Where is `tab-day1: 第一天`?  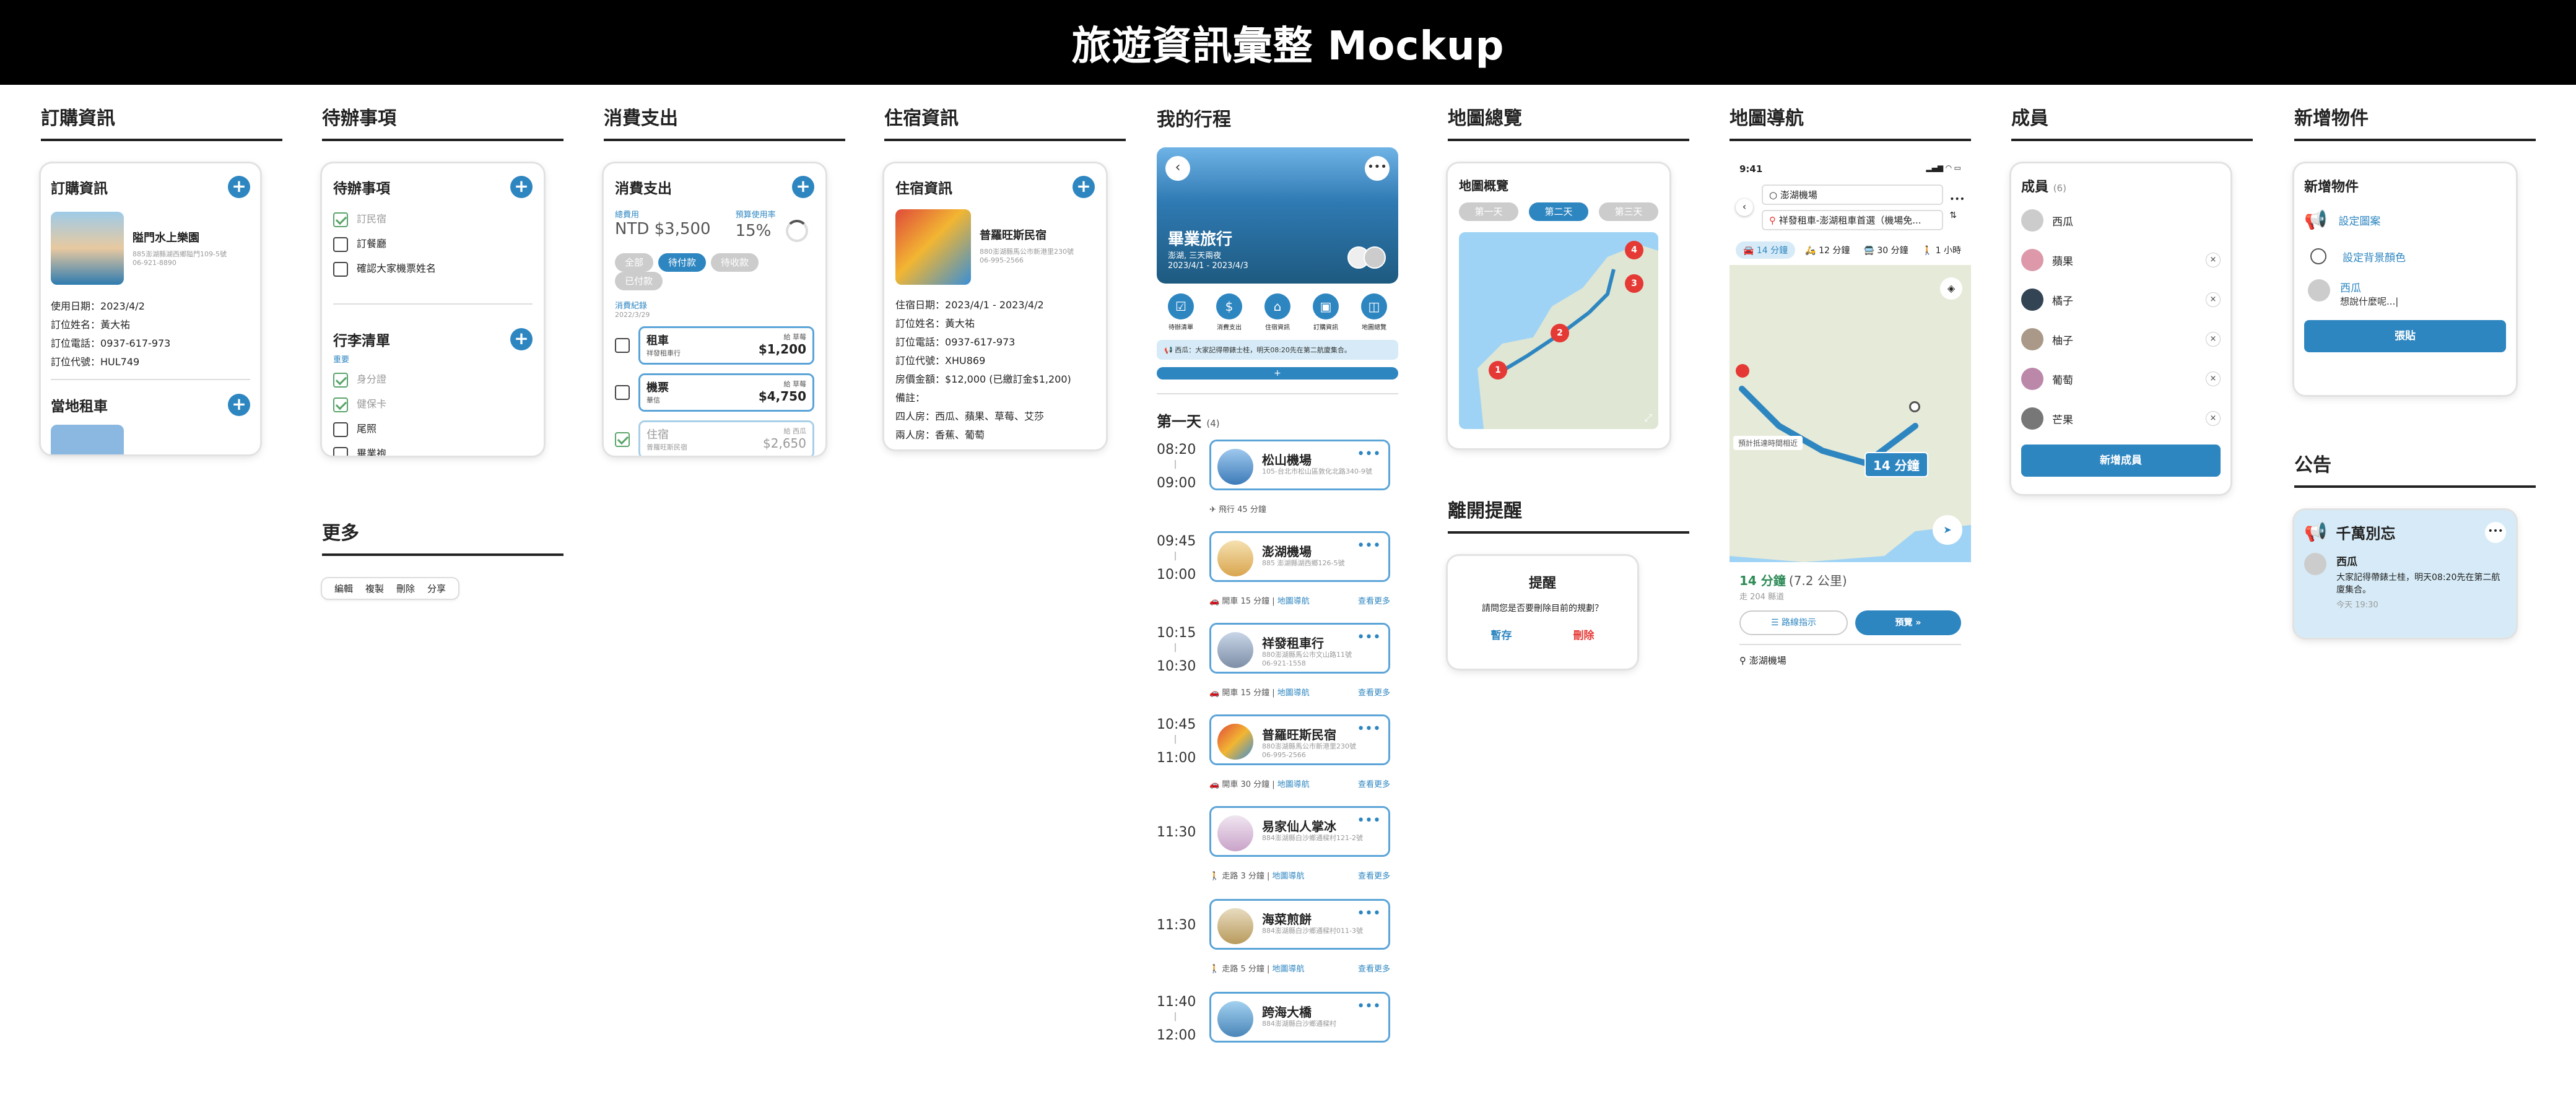 tab-day1: 第一天 is located at coordinates (1488, 211).